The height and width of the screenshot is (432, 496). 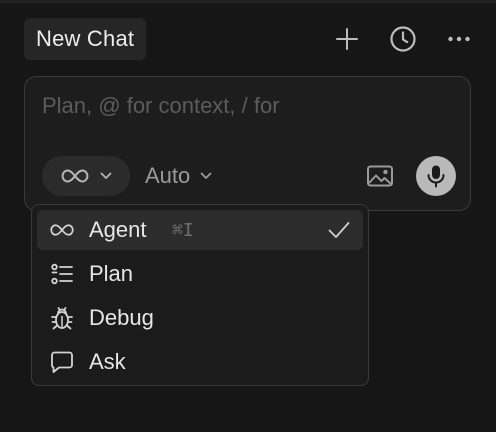 I want to click on mode-option-label: Debug, so click(x=121, y=317).